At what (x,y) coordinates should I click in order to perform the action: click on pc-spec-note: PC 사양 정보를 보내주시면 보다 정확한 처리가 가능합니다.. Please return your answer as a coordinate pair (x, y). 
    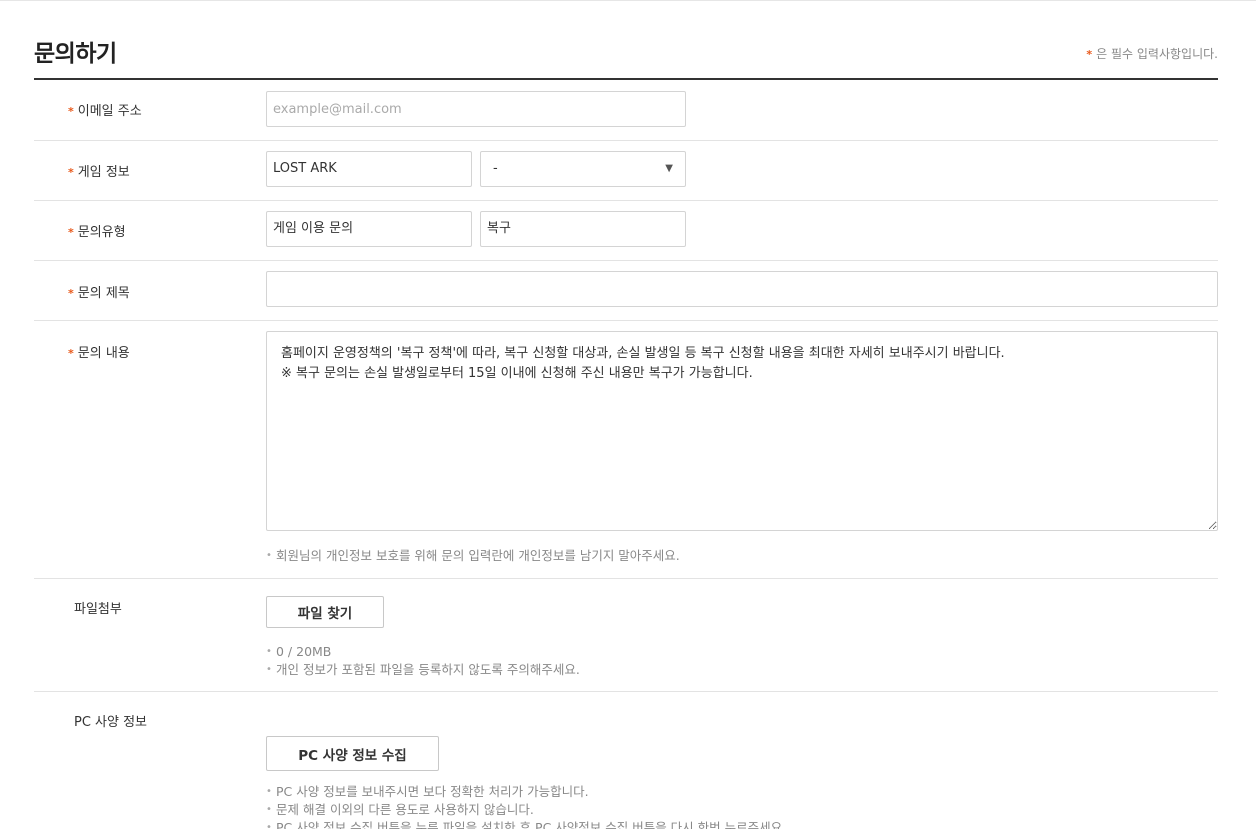
    Looking at the image, I should click on (526, 792).